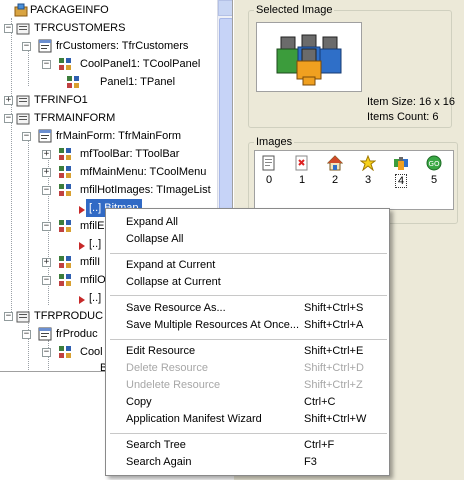  Describe the element at coordinates (247, 222) in the screenshot. I see `menu-item-expand-all: Expand All` at that location.